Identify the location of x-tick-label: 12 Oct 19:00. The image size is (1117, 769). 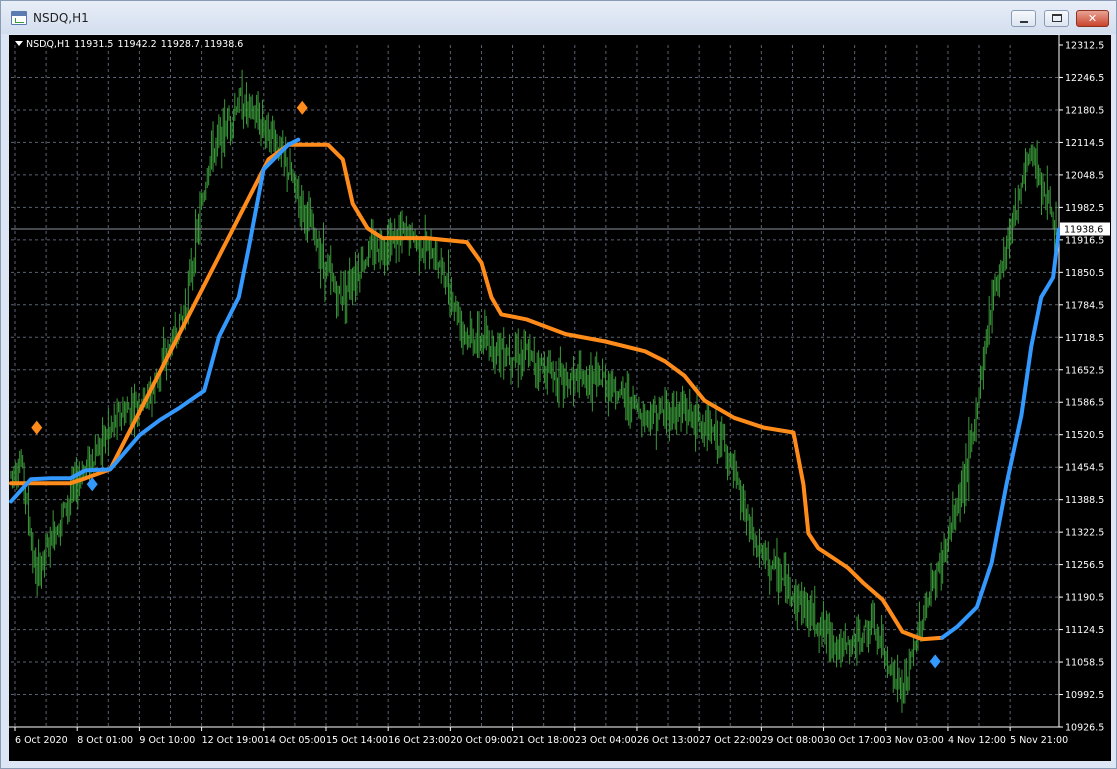
(233, 740).